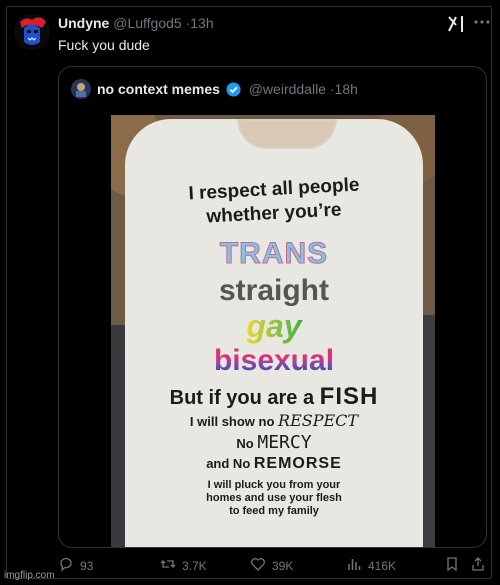  What do you see at coordinates (147, 23) in the screenshot?
I see `author-handle: @Luffgod5` at bounding box center [147, 23].